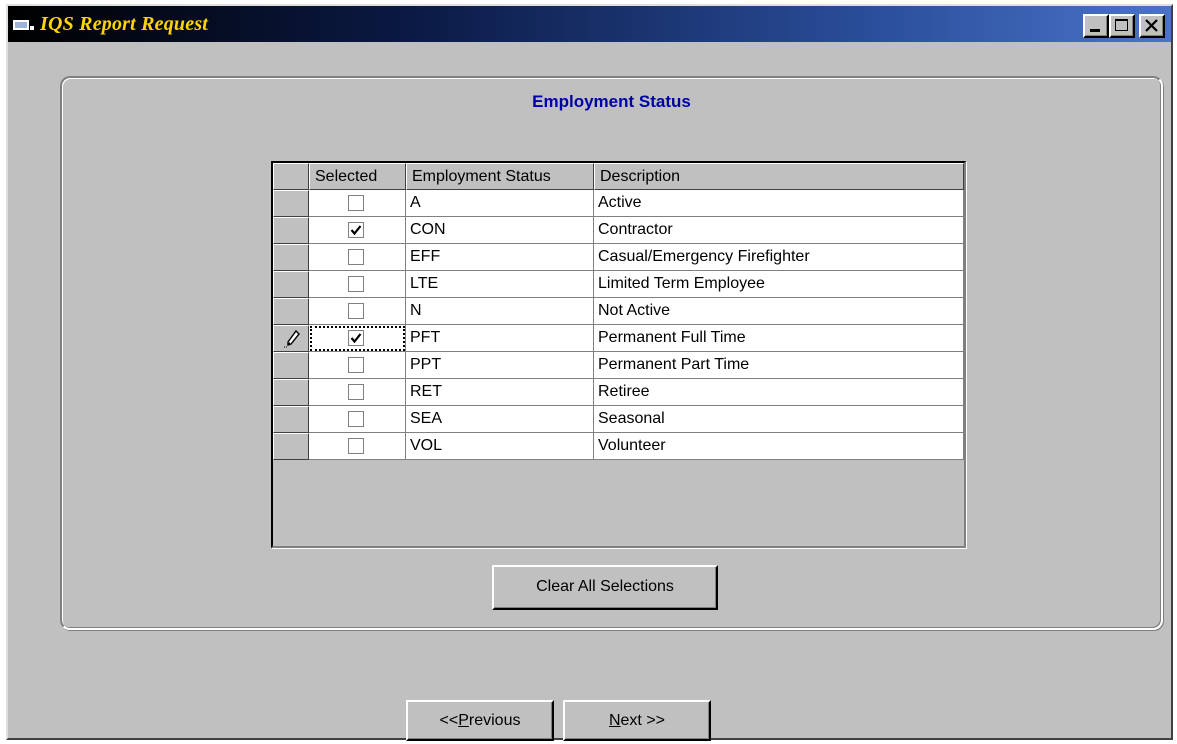 The height and width of the screenshot is (744, 1177). Describe the element at coordinates (779, 176) in the screenshot. I see `column-header-description: Description` at that location.